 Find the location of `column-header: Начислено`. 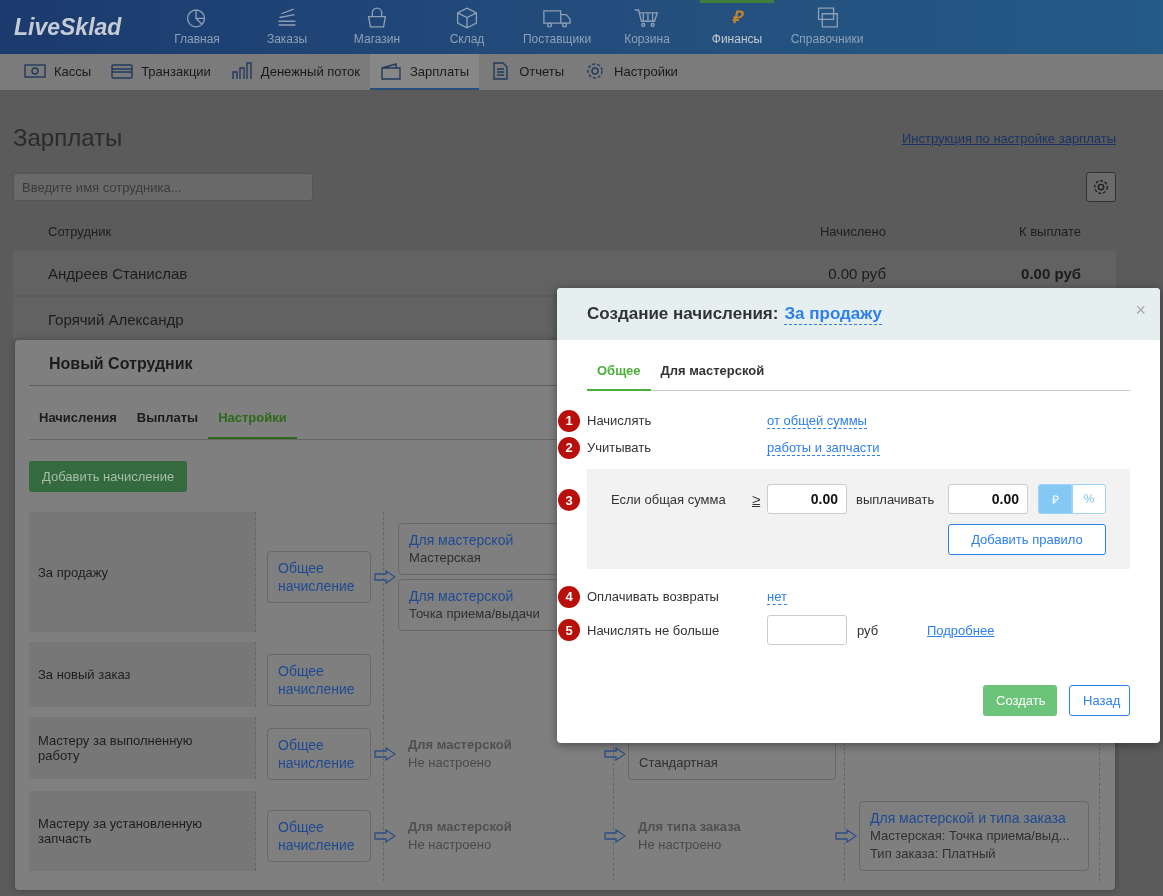

column-header: Начислено is located at coordinates (852, 231).